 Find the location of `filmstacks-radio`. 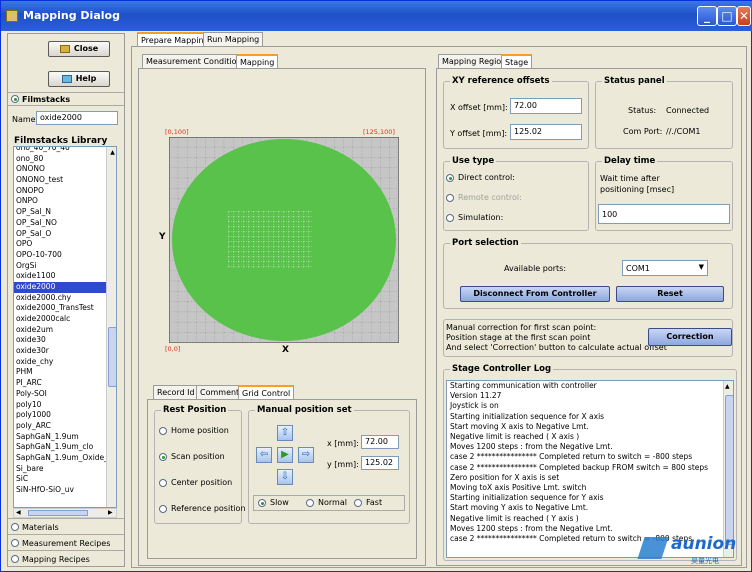

filmstacks-radio is located at coordinates (15, 99).